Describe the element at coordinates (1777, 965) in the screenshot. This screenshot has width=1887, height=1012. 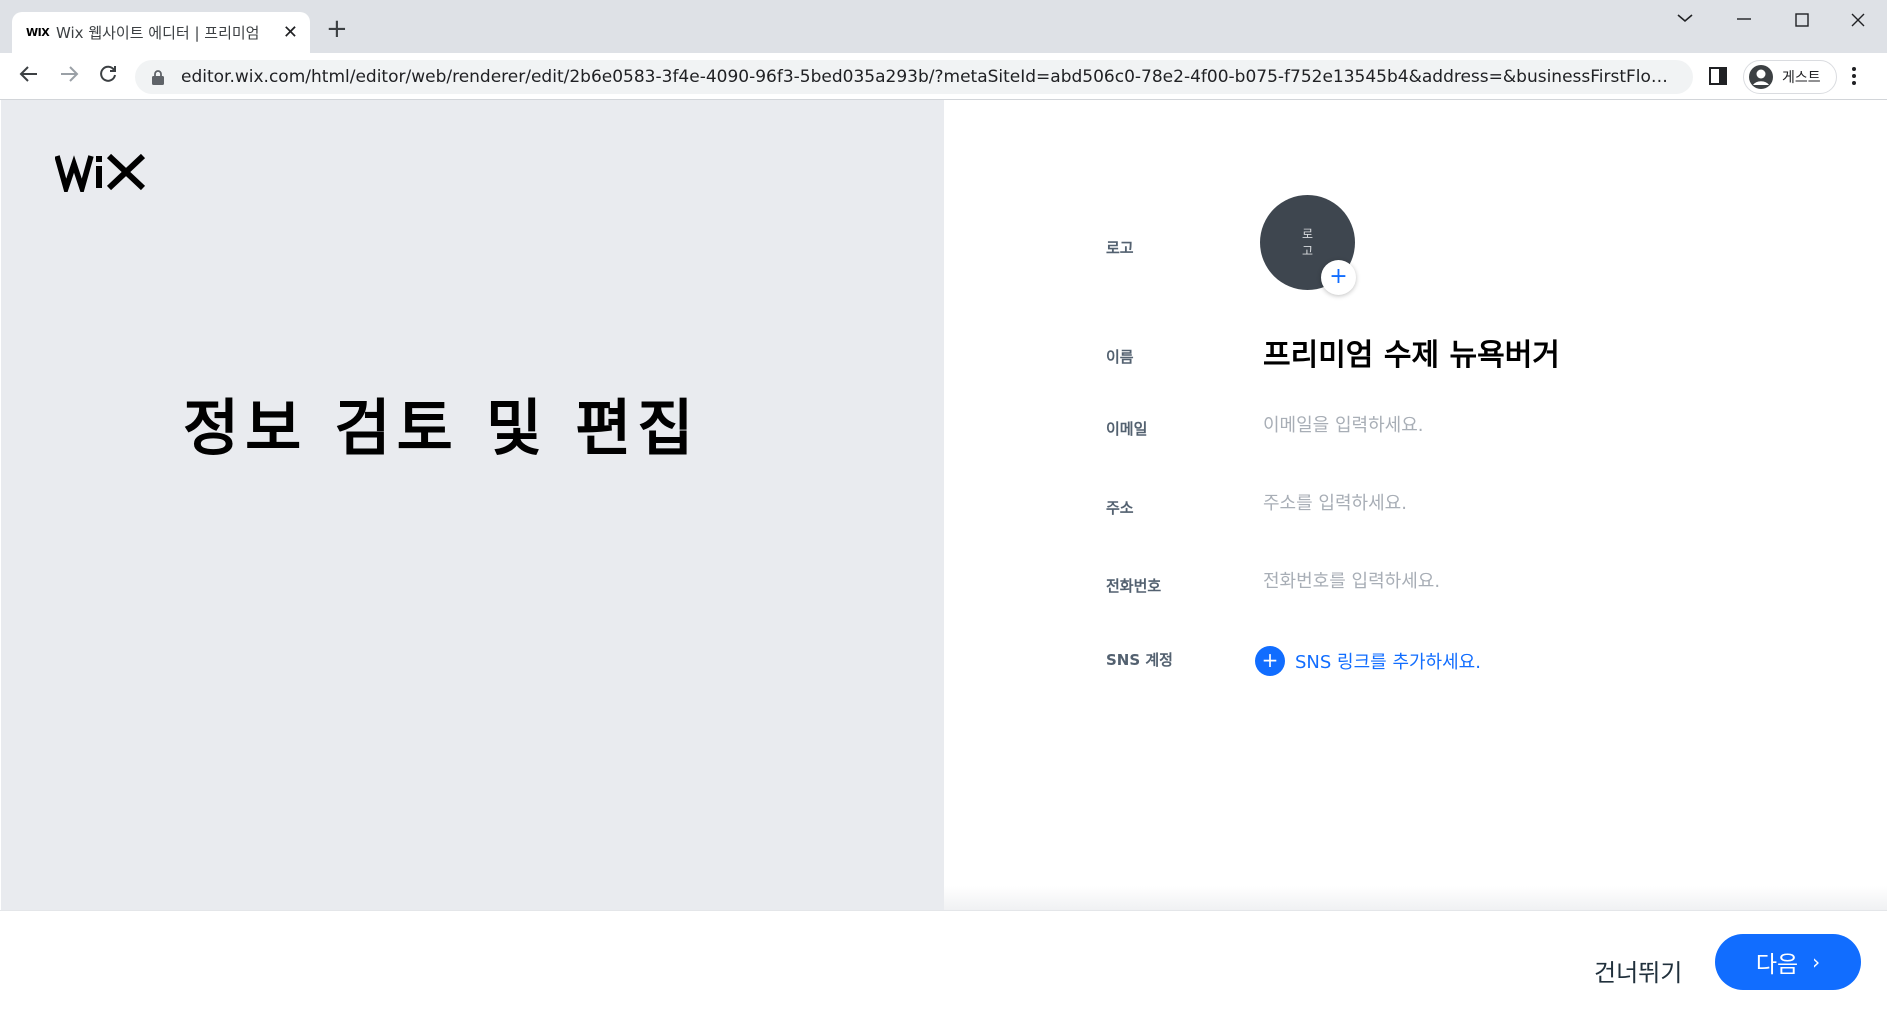
I see `next-button-label: 다음` at that location.